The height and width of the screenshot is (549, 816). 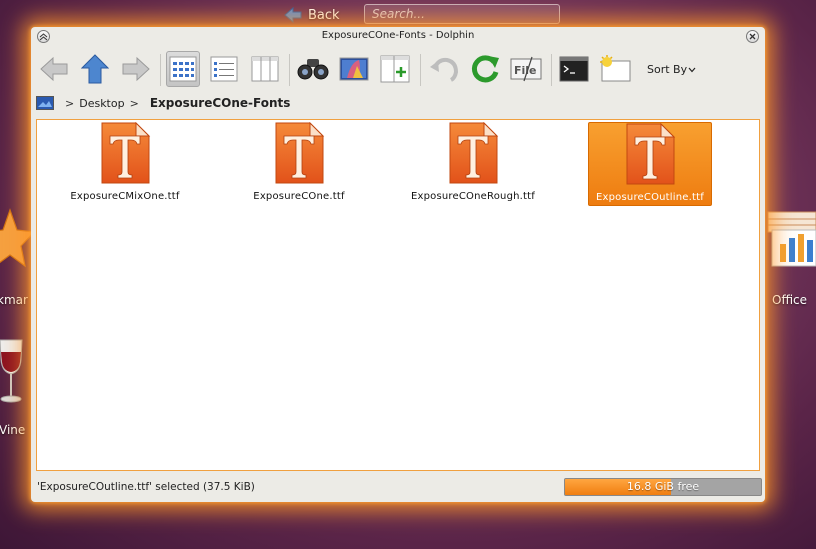 I want to click on breadcrumb: > Desktop > ExposureCOne-Fonts, so click(x=163, y=103).